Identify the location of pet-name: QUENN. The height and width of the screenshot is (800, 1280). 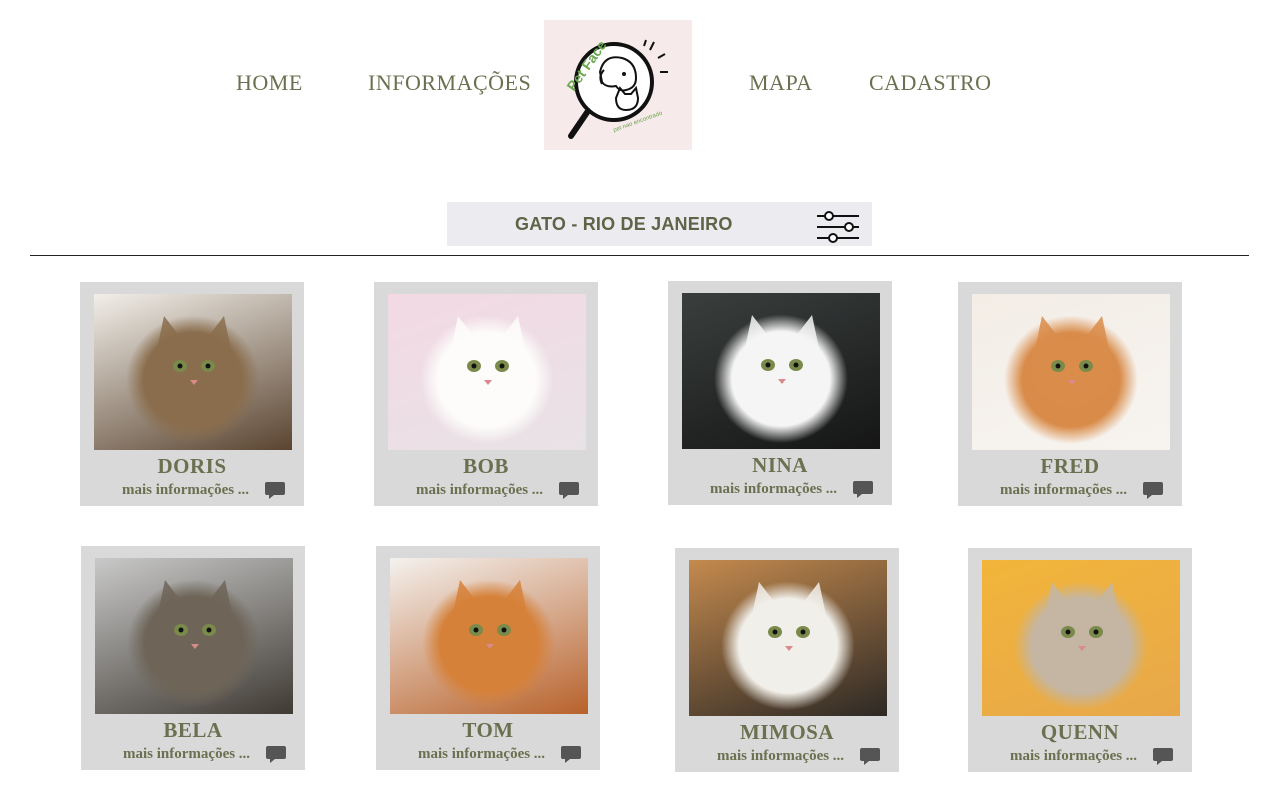
(1080, 732).